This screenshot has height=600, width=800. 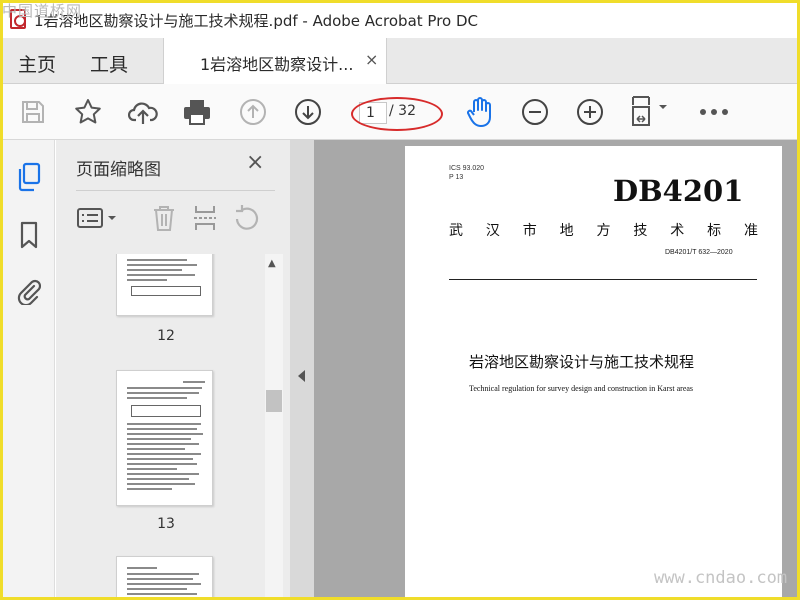 What do you see at coordinates (197, 112) in the screenshot?
I see `print-icon` at bounding box center [197, 112].